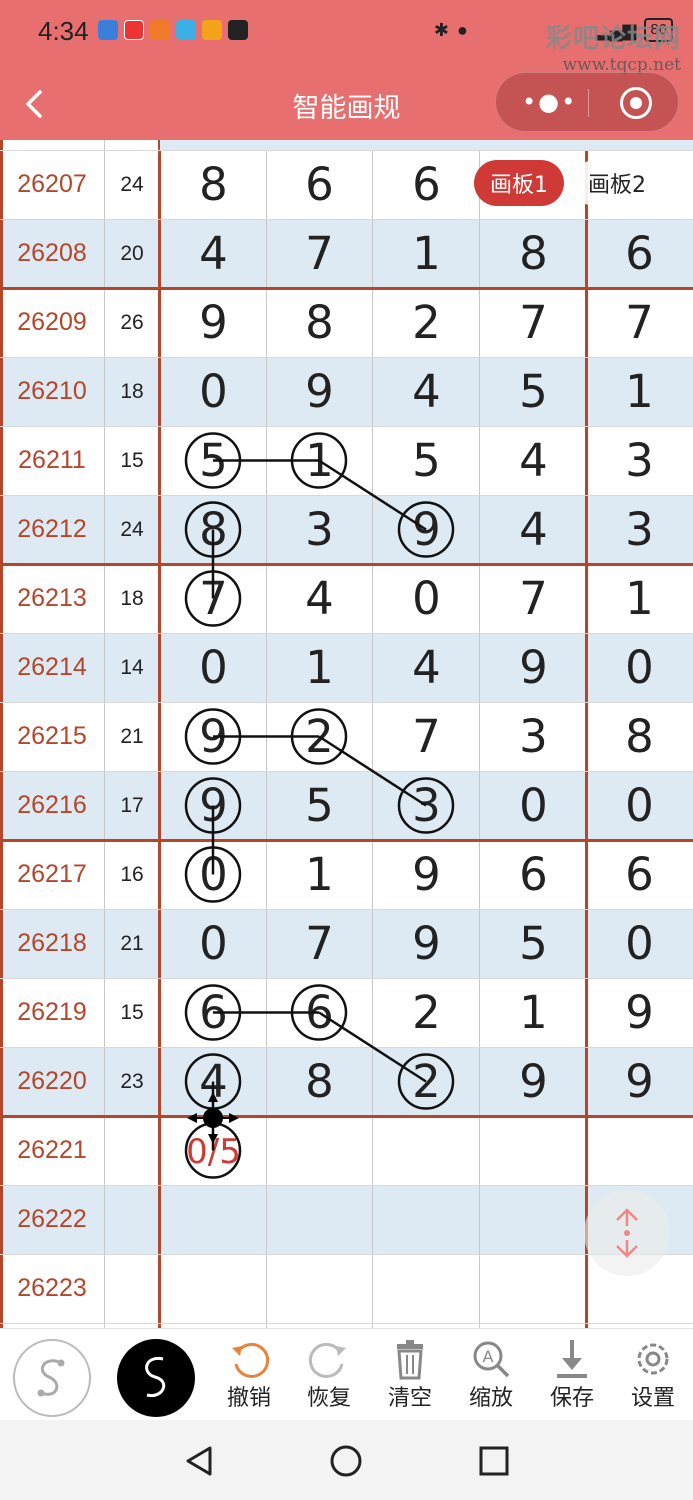 The width and height of the screenshot is (693, 1500). What do you see at coordinates (494, 1461) in the screenshot?
I see `recents-square-icon` at bounding box center [494, 1461].